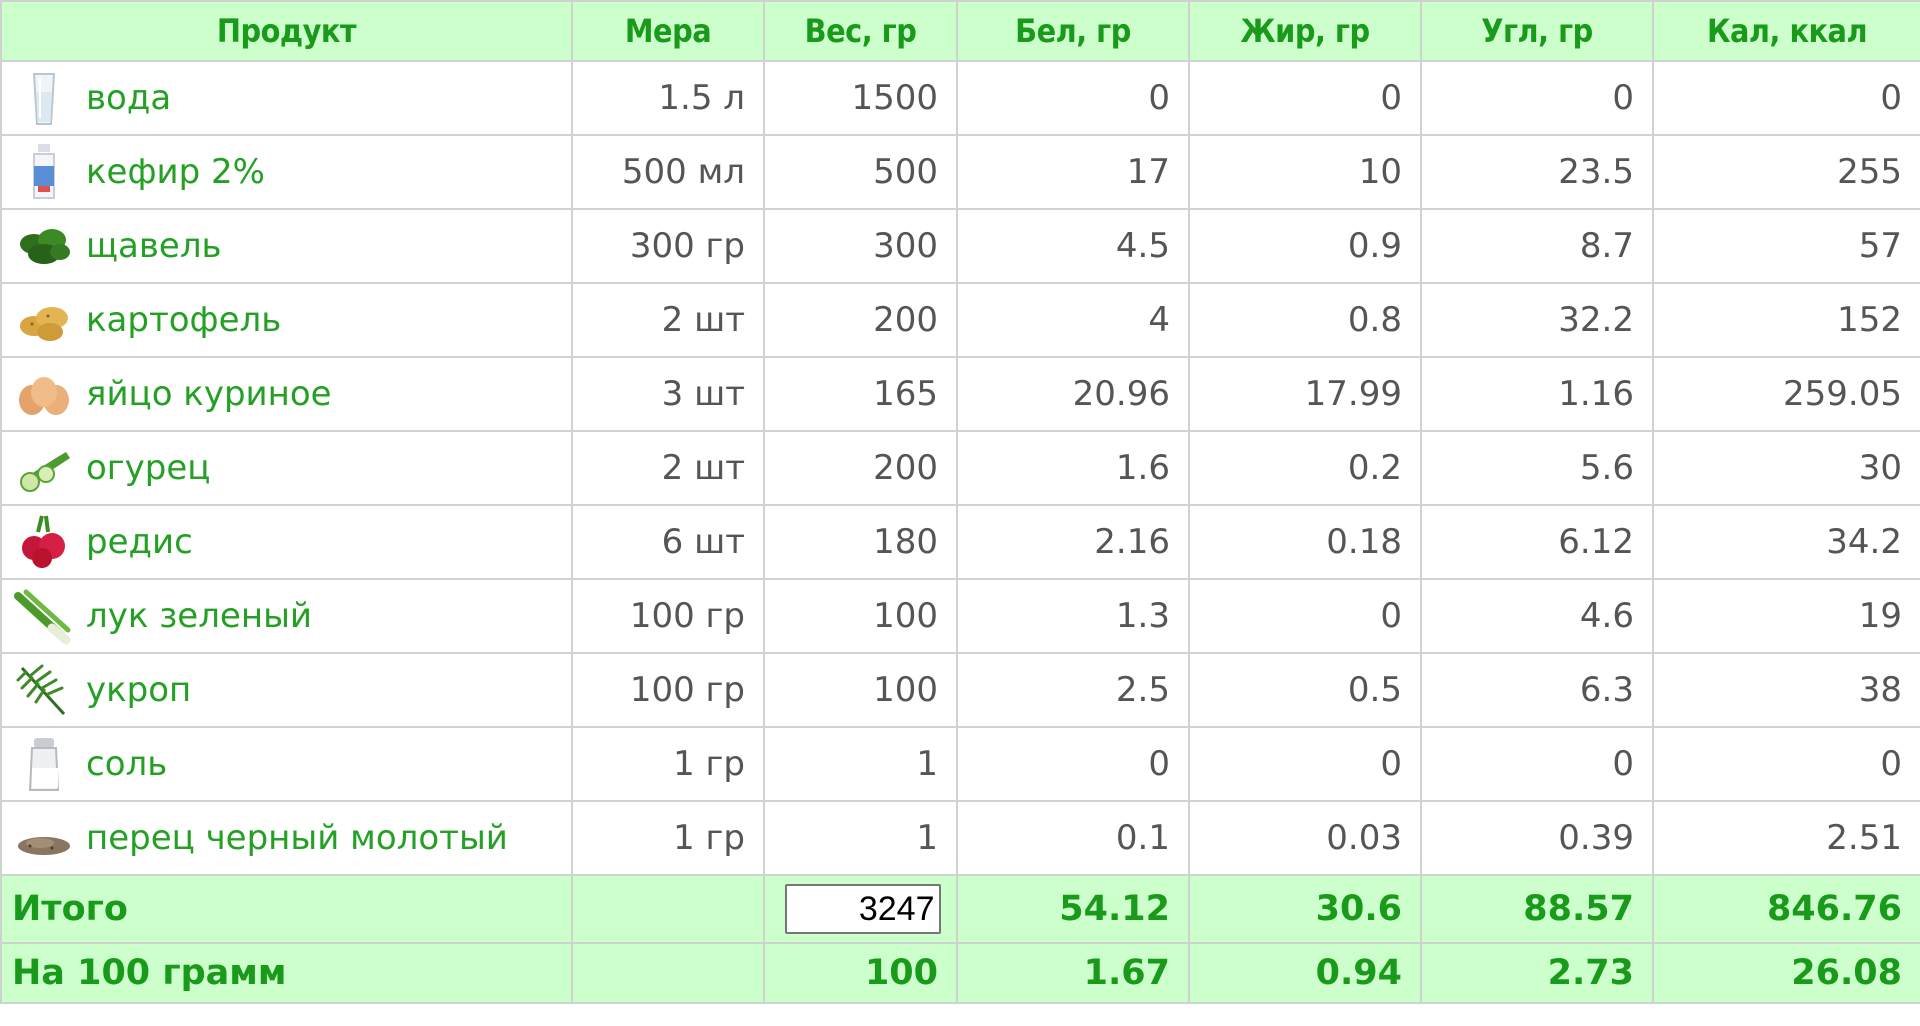  Describe the element at coordinates (1073, 542) in the screenshot. I see `protein-cell: 2.16` at that location.